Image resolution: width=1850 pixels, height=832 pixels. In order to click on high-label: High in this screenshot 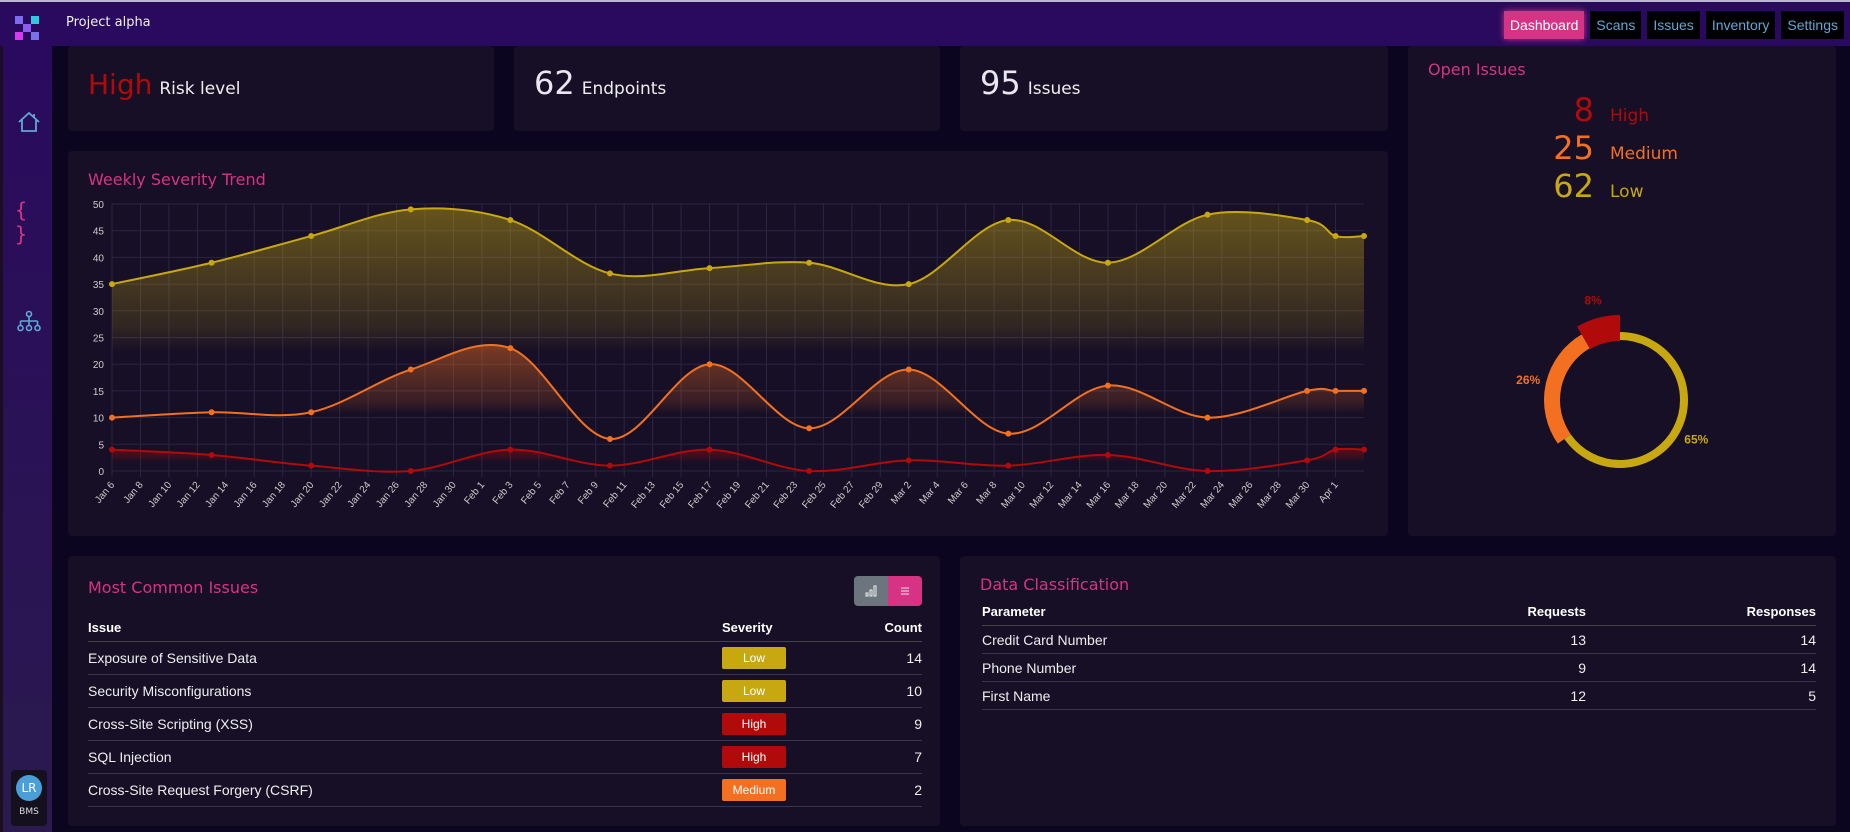, I will do `click(1630, 116)`.